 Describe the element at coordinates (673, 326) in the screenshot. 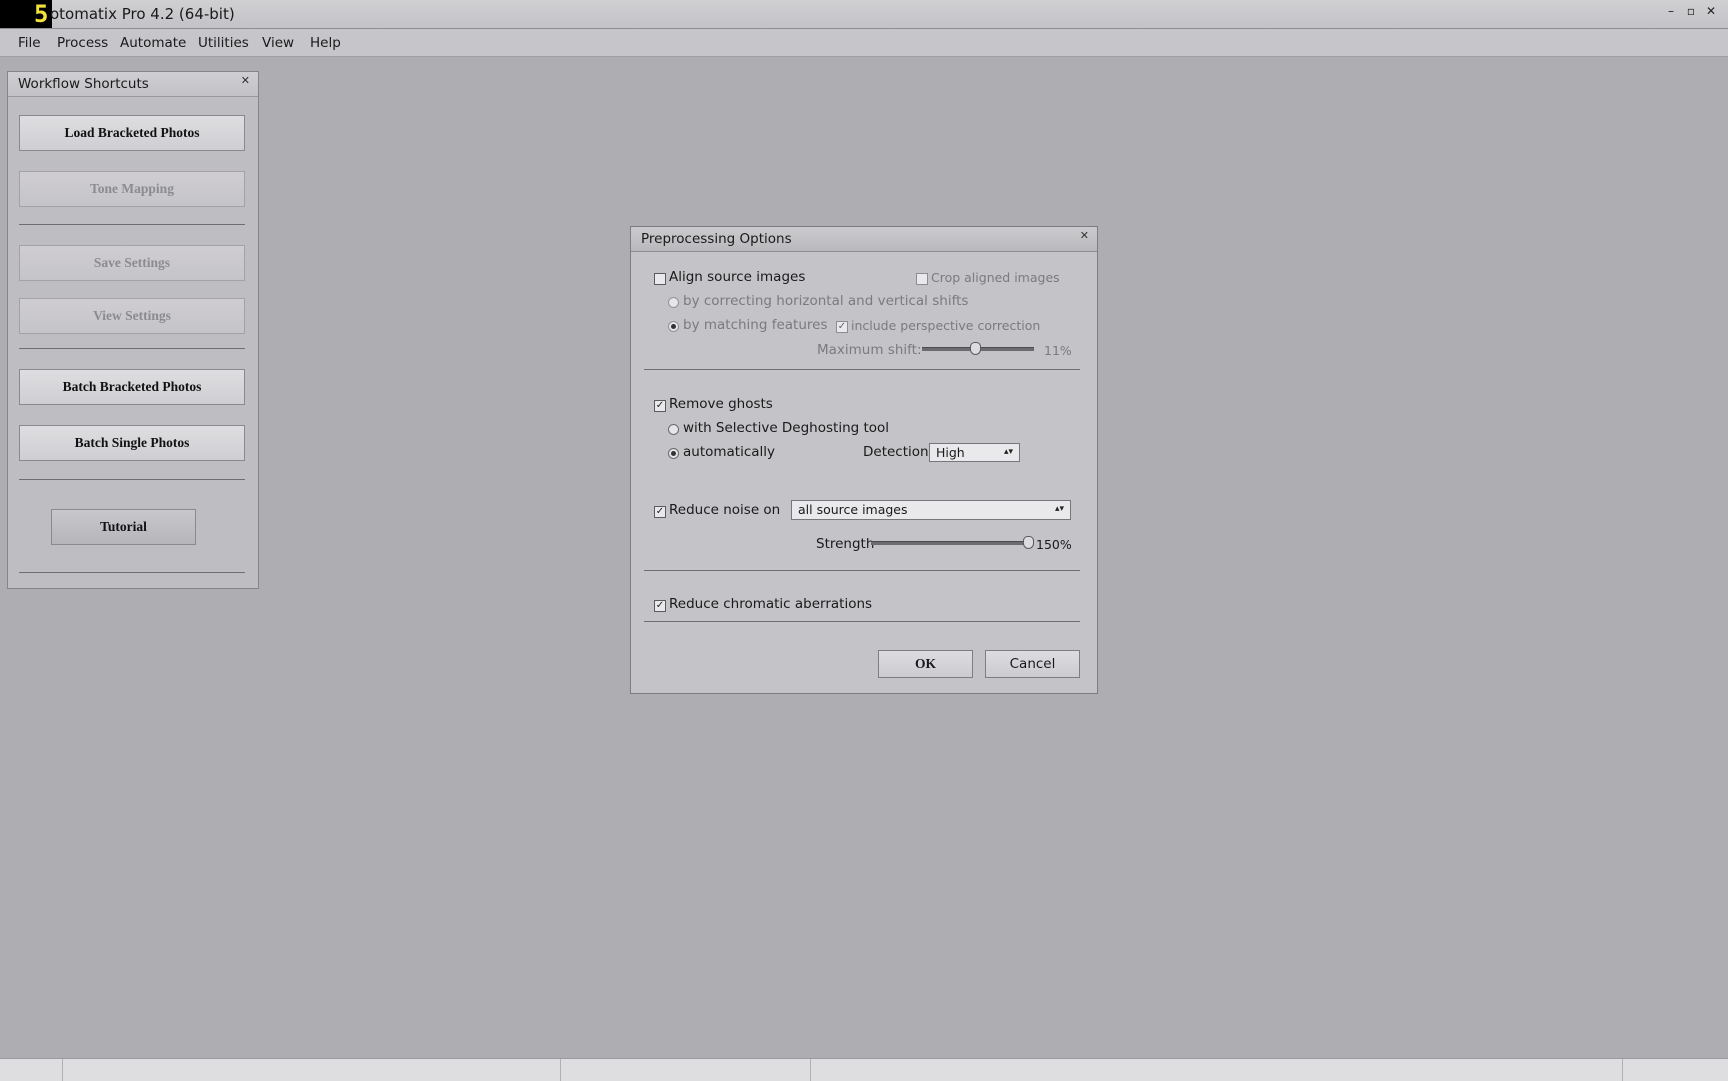

I see `align-features-radio` at that location.